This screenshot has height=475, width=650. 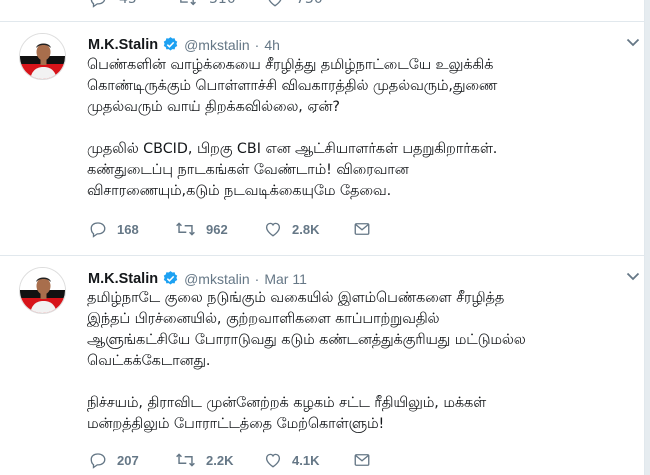 What do you see at coordinates (272, 45) in the screenshot?
I see `timestamp: 4h` at bounding box center [272, 45].